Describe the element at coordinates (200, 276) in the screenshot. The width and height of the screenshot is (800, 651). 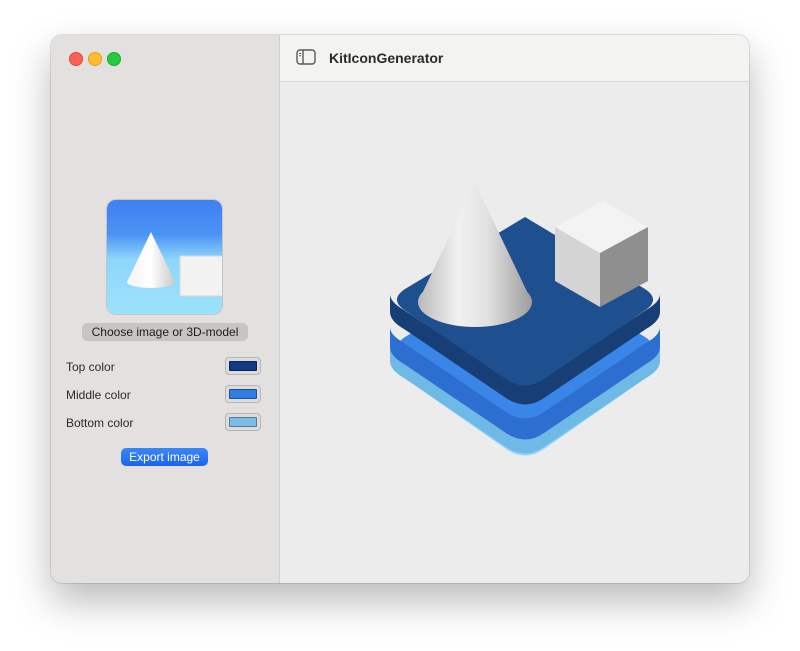
I see `thumbnail-cube` at that location.